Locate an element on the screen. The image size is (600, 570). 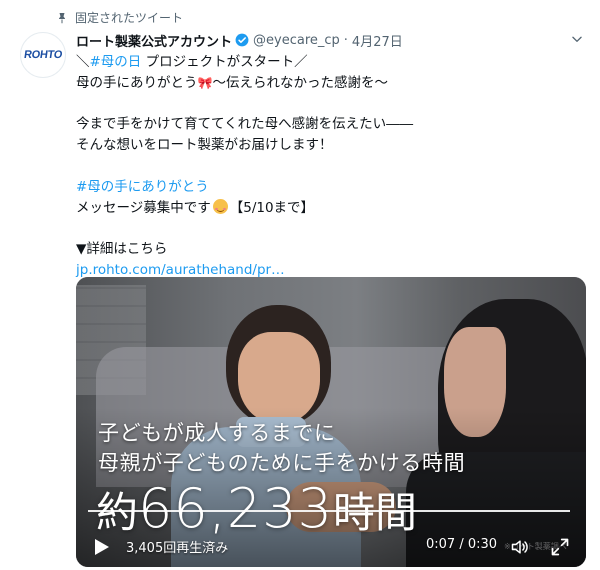
tweet-line: 母の手にありがとう🎀～伝えられなかった感謝を～ is located at coordinates (326, 83).